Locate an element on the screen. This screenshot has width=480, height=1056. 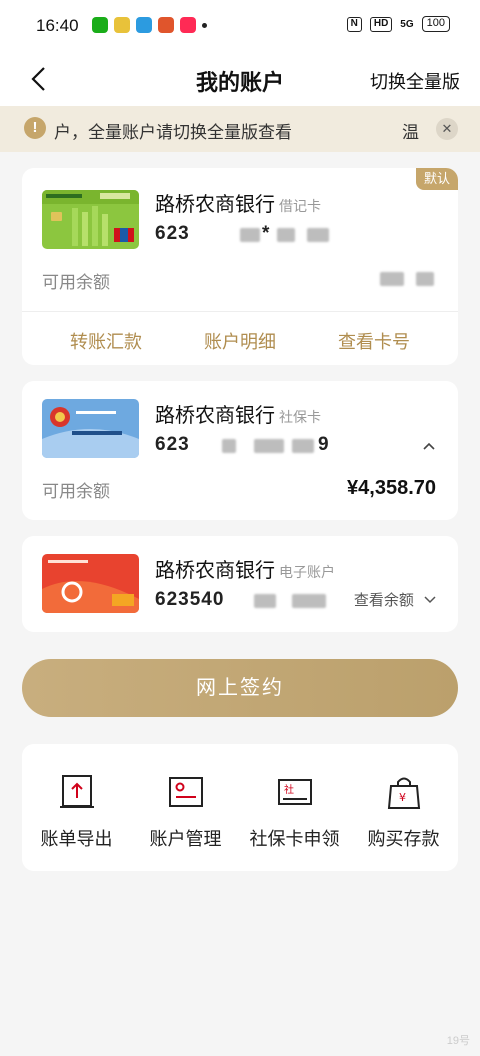
wechat-icon is located at coordinates (100, 25).